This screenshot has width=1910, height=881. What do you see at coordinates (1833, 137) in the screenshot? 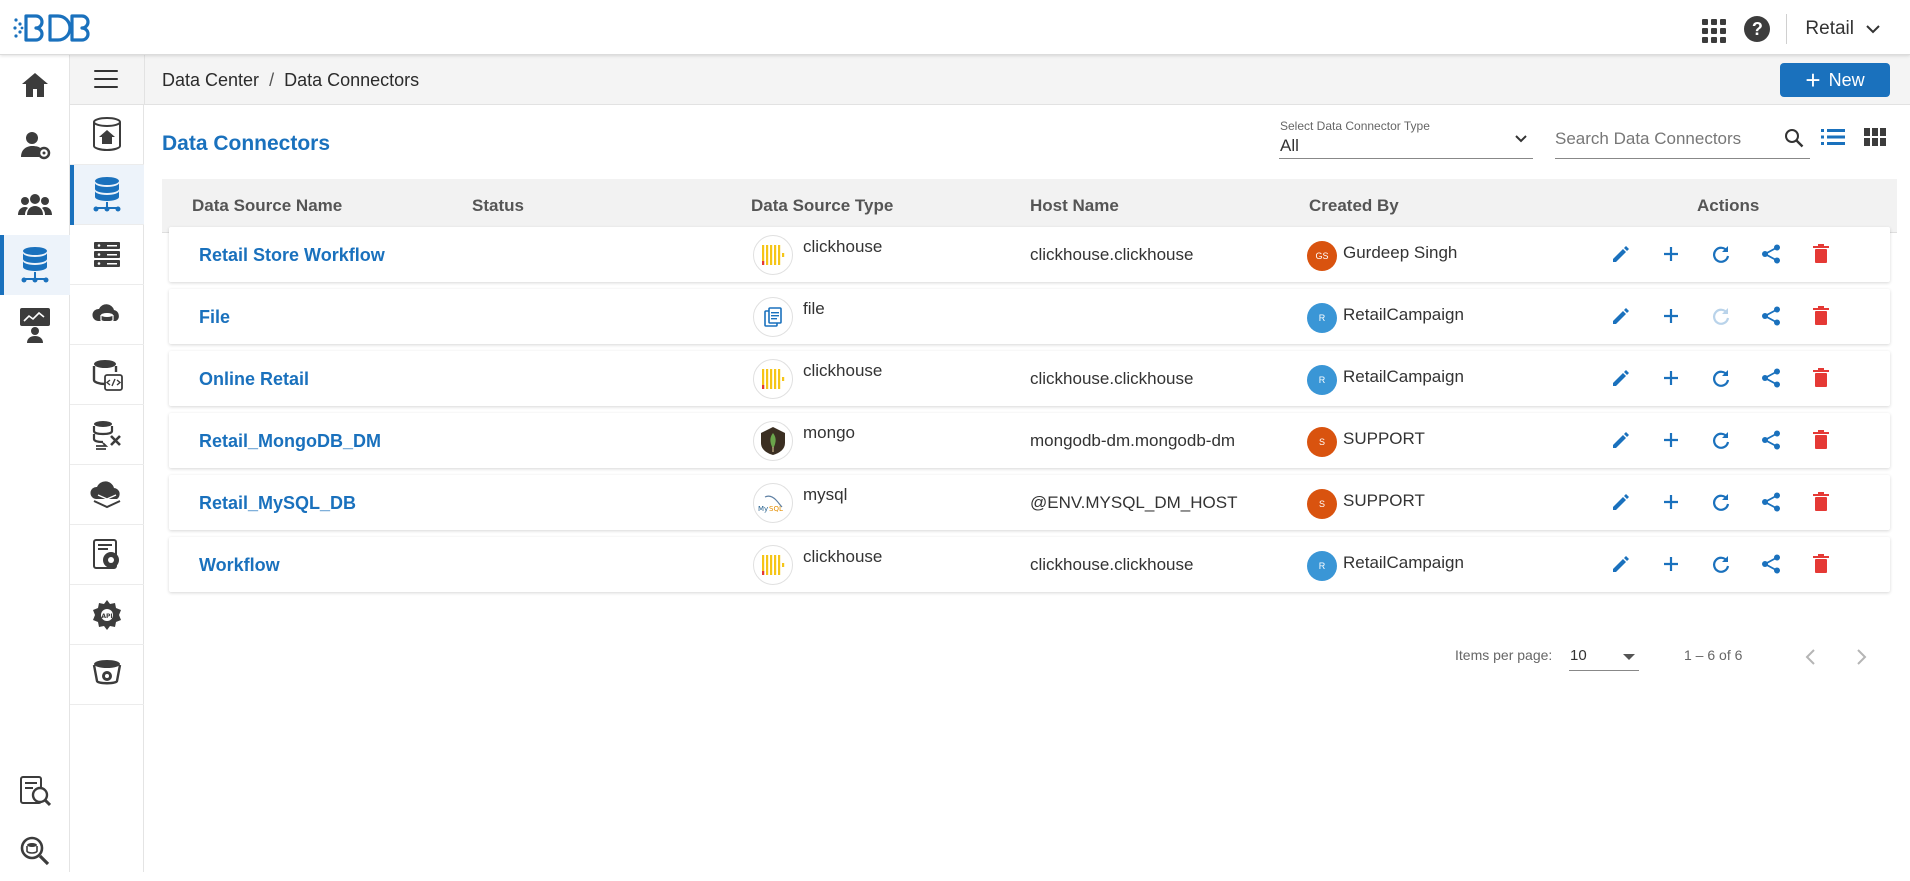
I see `list-view-icon` at bounding box center [1833, 137].